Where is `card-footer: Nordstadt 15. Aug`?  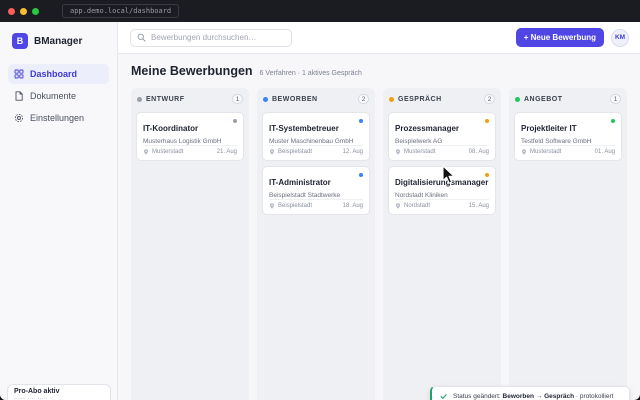
card-footer: Nordstadt 15. Aug is located at coordinates (442, 204).